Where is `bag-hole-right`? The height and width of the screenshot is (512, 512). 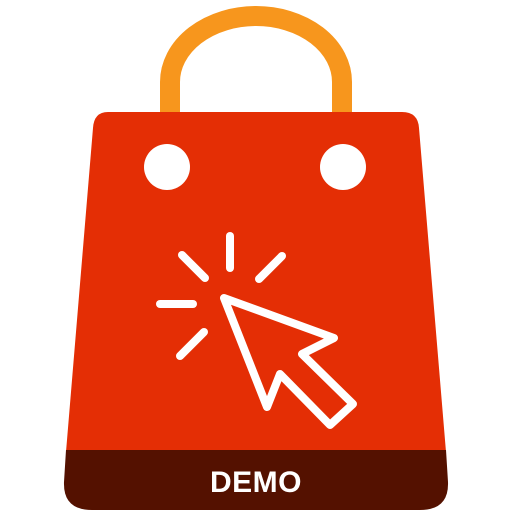 bag-hole-right is located at coordinates (343, 167).